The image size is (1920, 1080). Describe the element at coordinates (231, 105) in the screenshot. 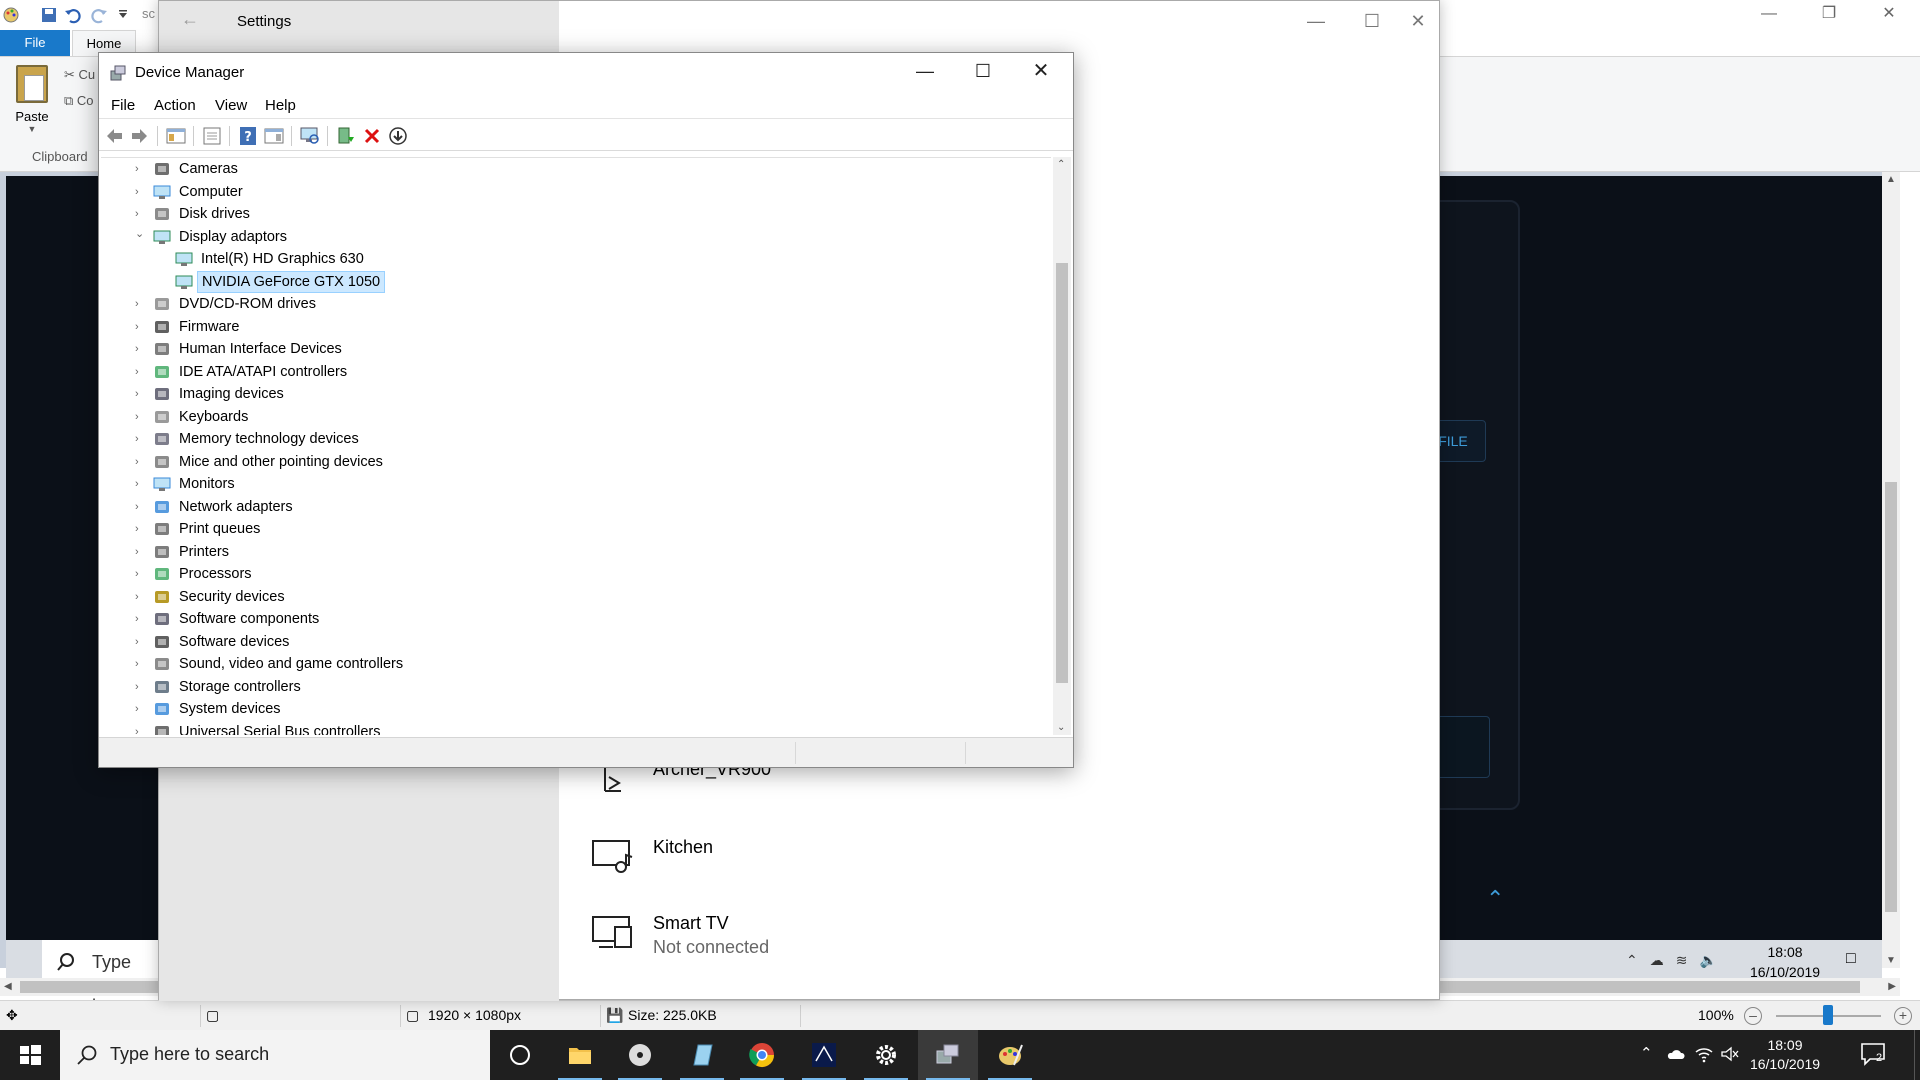

I see `menu-view: View` at that location.